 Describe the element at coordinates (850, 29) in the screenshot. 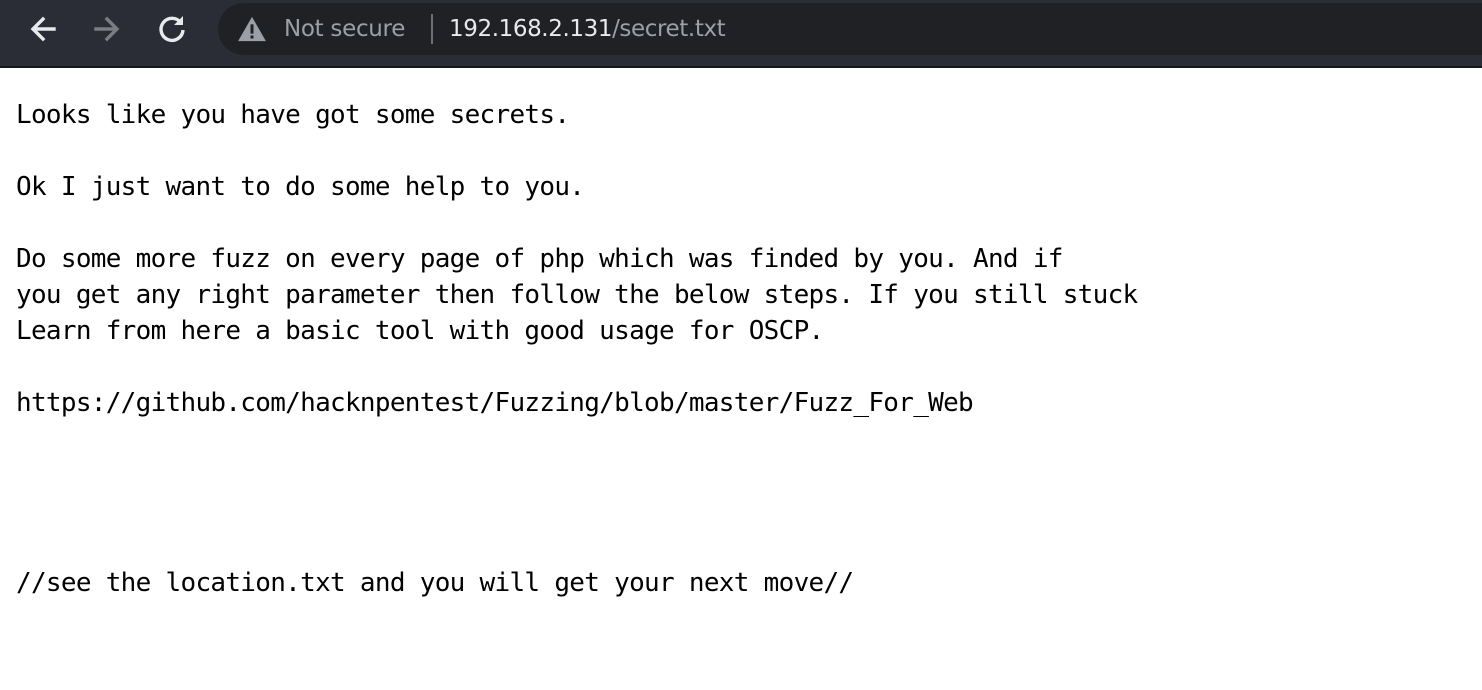

I see `address-bar: Not secure 192.168.2.131/secret.txt` at that location.